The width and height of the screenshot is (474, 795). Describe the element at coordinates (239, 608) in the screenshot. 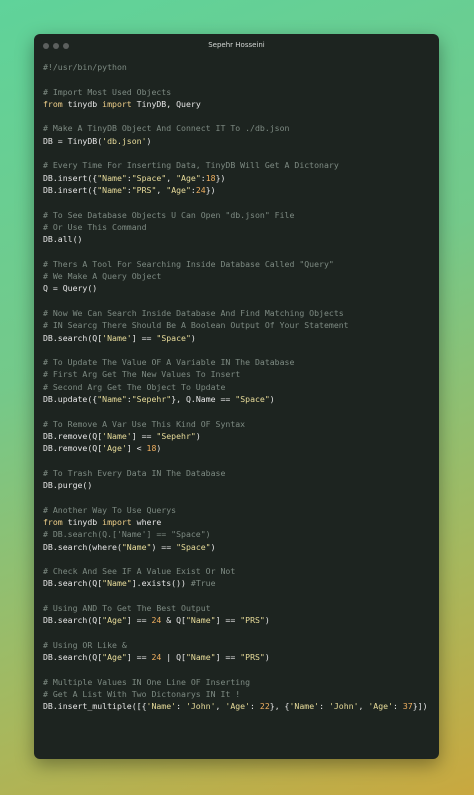

I see `code-line: # Using AND To Get The Best Output` at that location.